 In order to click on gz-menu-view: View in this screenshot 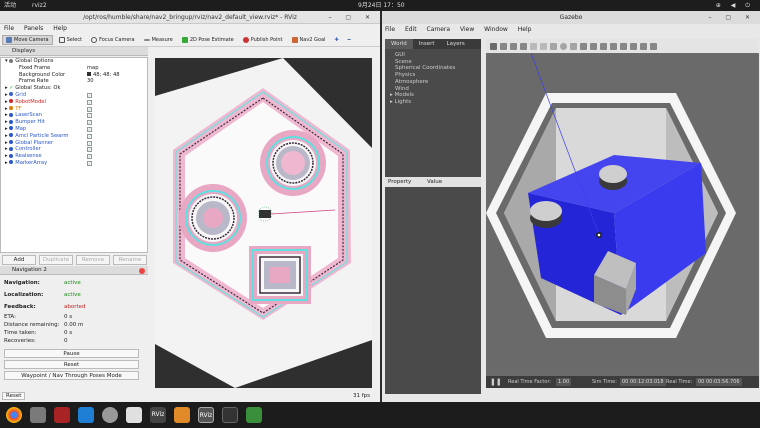, I will do `click(467, 29)`.